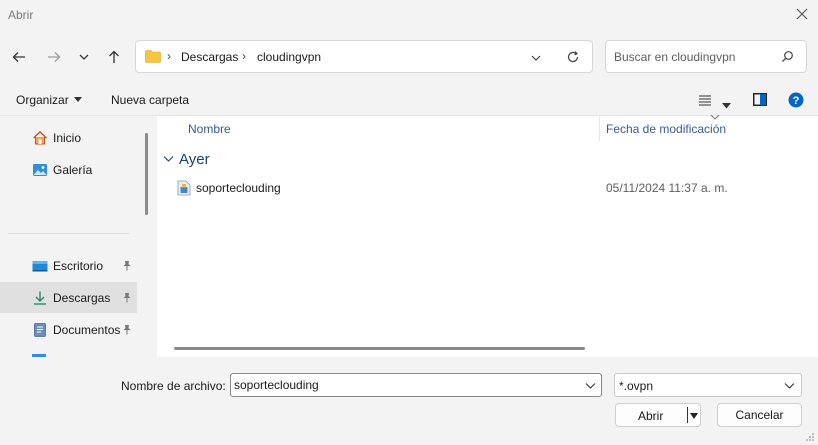  I want to click on view-dropdown-caret-icon, so click(726, 105).